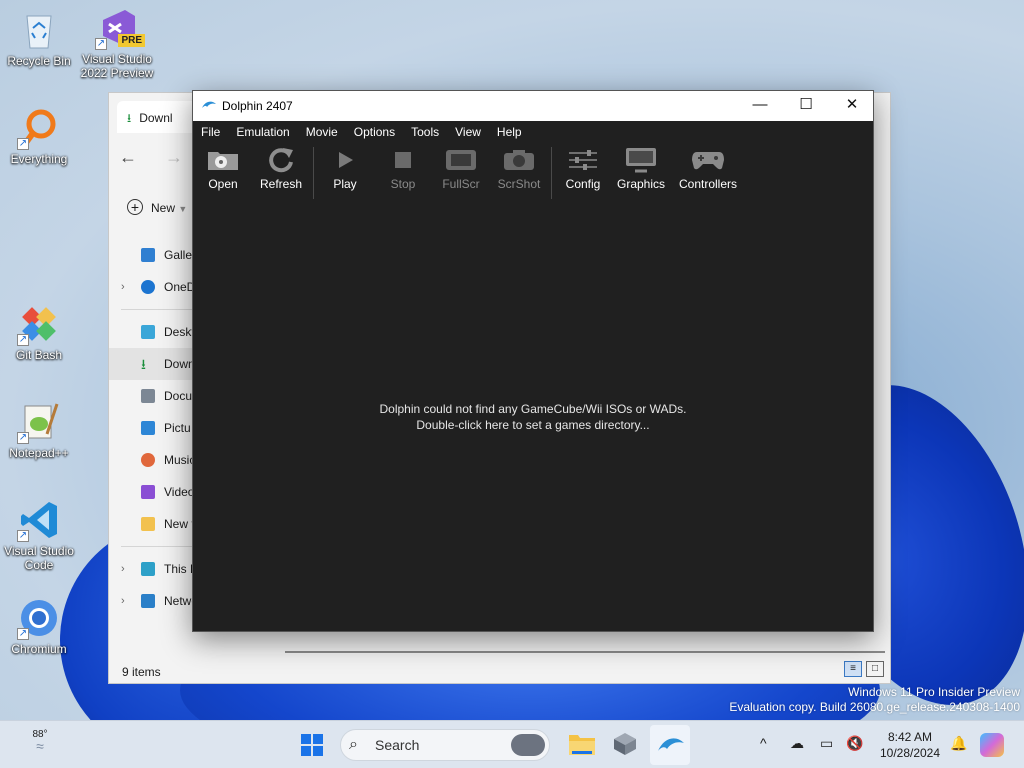 The width and height of the screenshot is (1024, 768). Describe the element at coordinates (852, 106) in the screenshot. I see `close-icon: ✕` at that location.